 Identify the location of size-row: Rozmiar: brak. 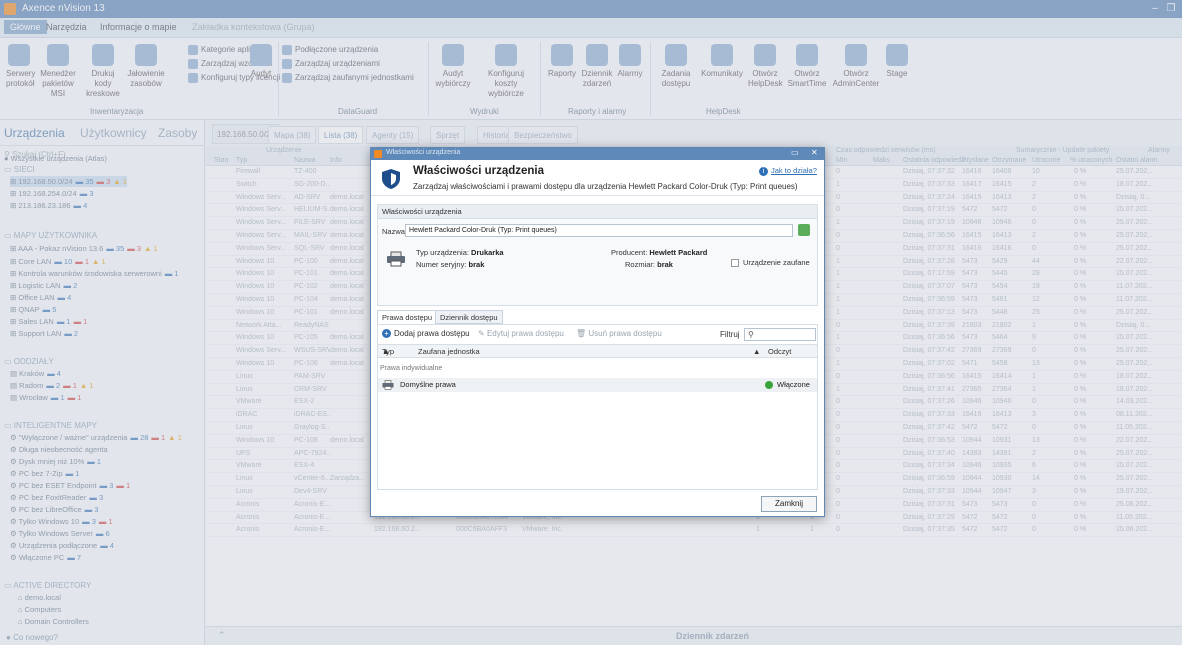
(649, 264).